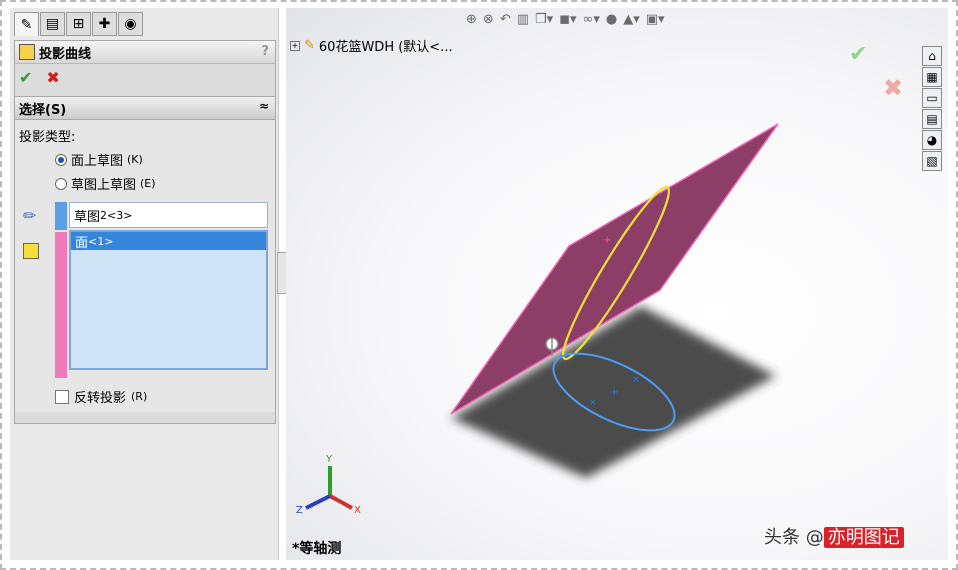 The height and width of the screenshot is (570, 958). What do you see at coordinates (130, 24) in the screenshot?
I see `display-manager-tab-icon: ◉` at bounding box center [130, 24].